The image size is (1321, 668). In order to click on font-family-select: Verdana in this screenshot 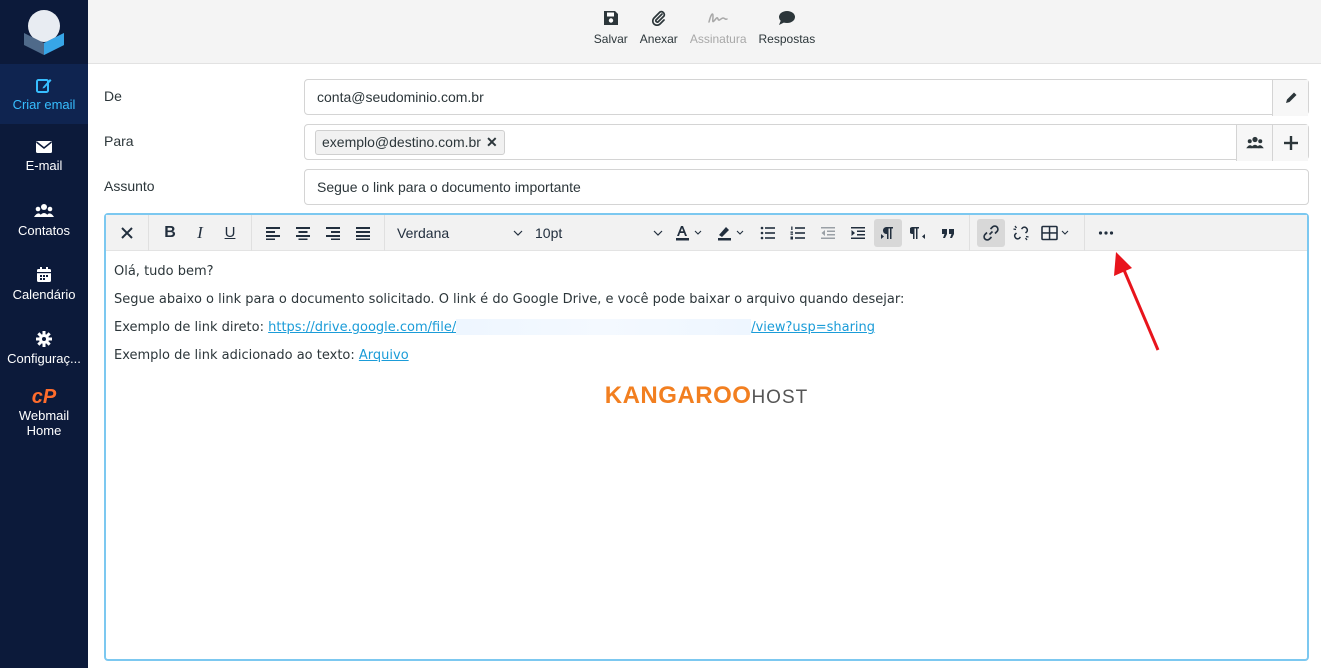, I will do `click(460, 233)`.